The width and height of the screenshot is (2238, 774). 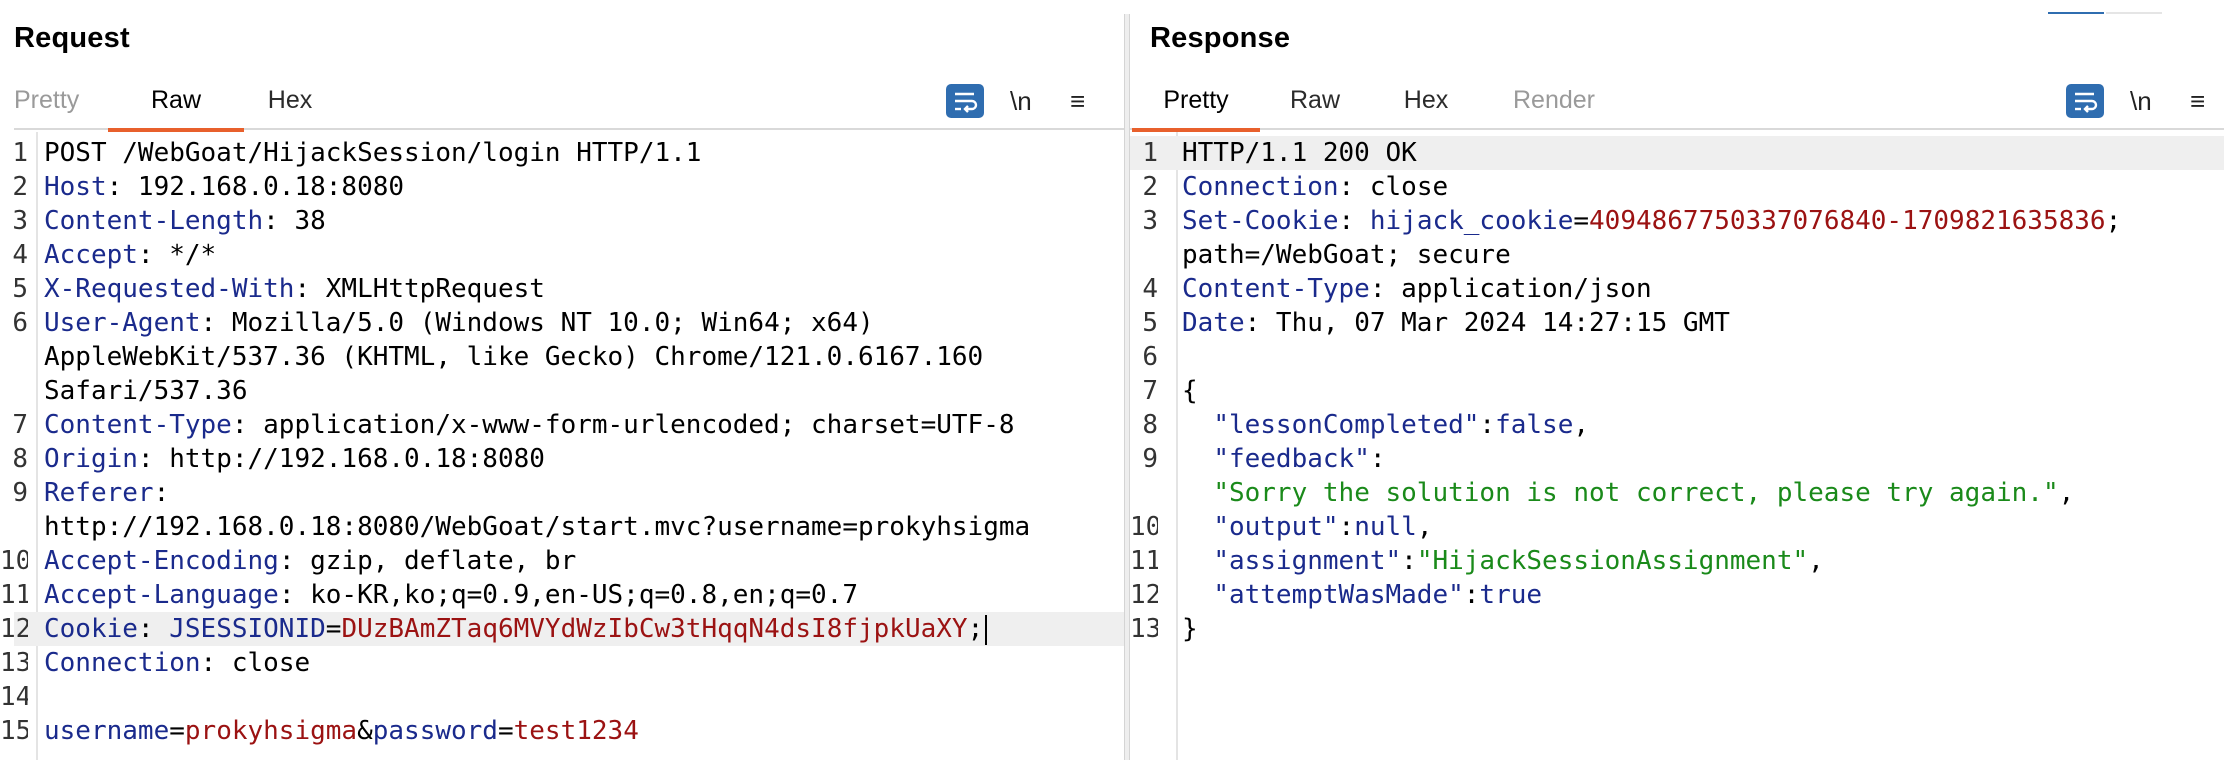 I want to click on response-code-line: 9 "feedback":, so click(x=1677, y=459).